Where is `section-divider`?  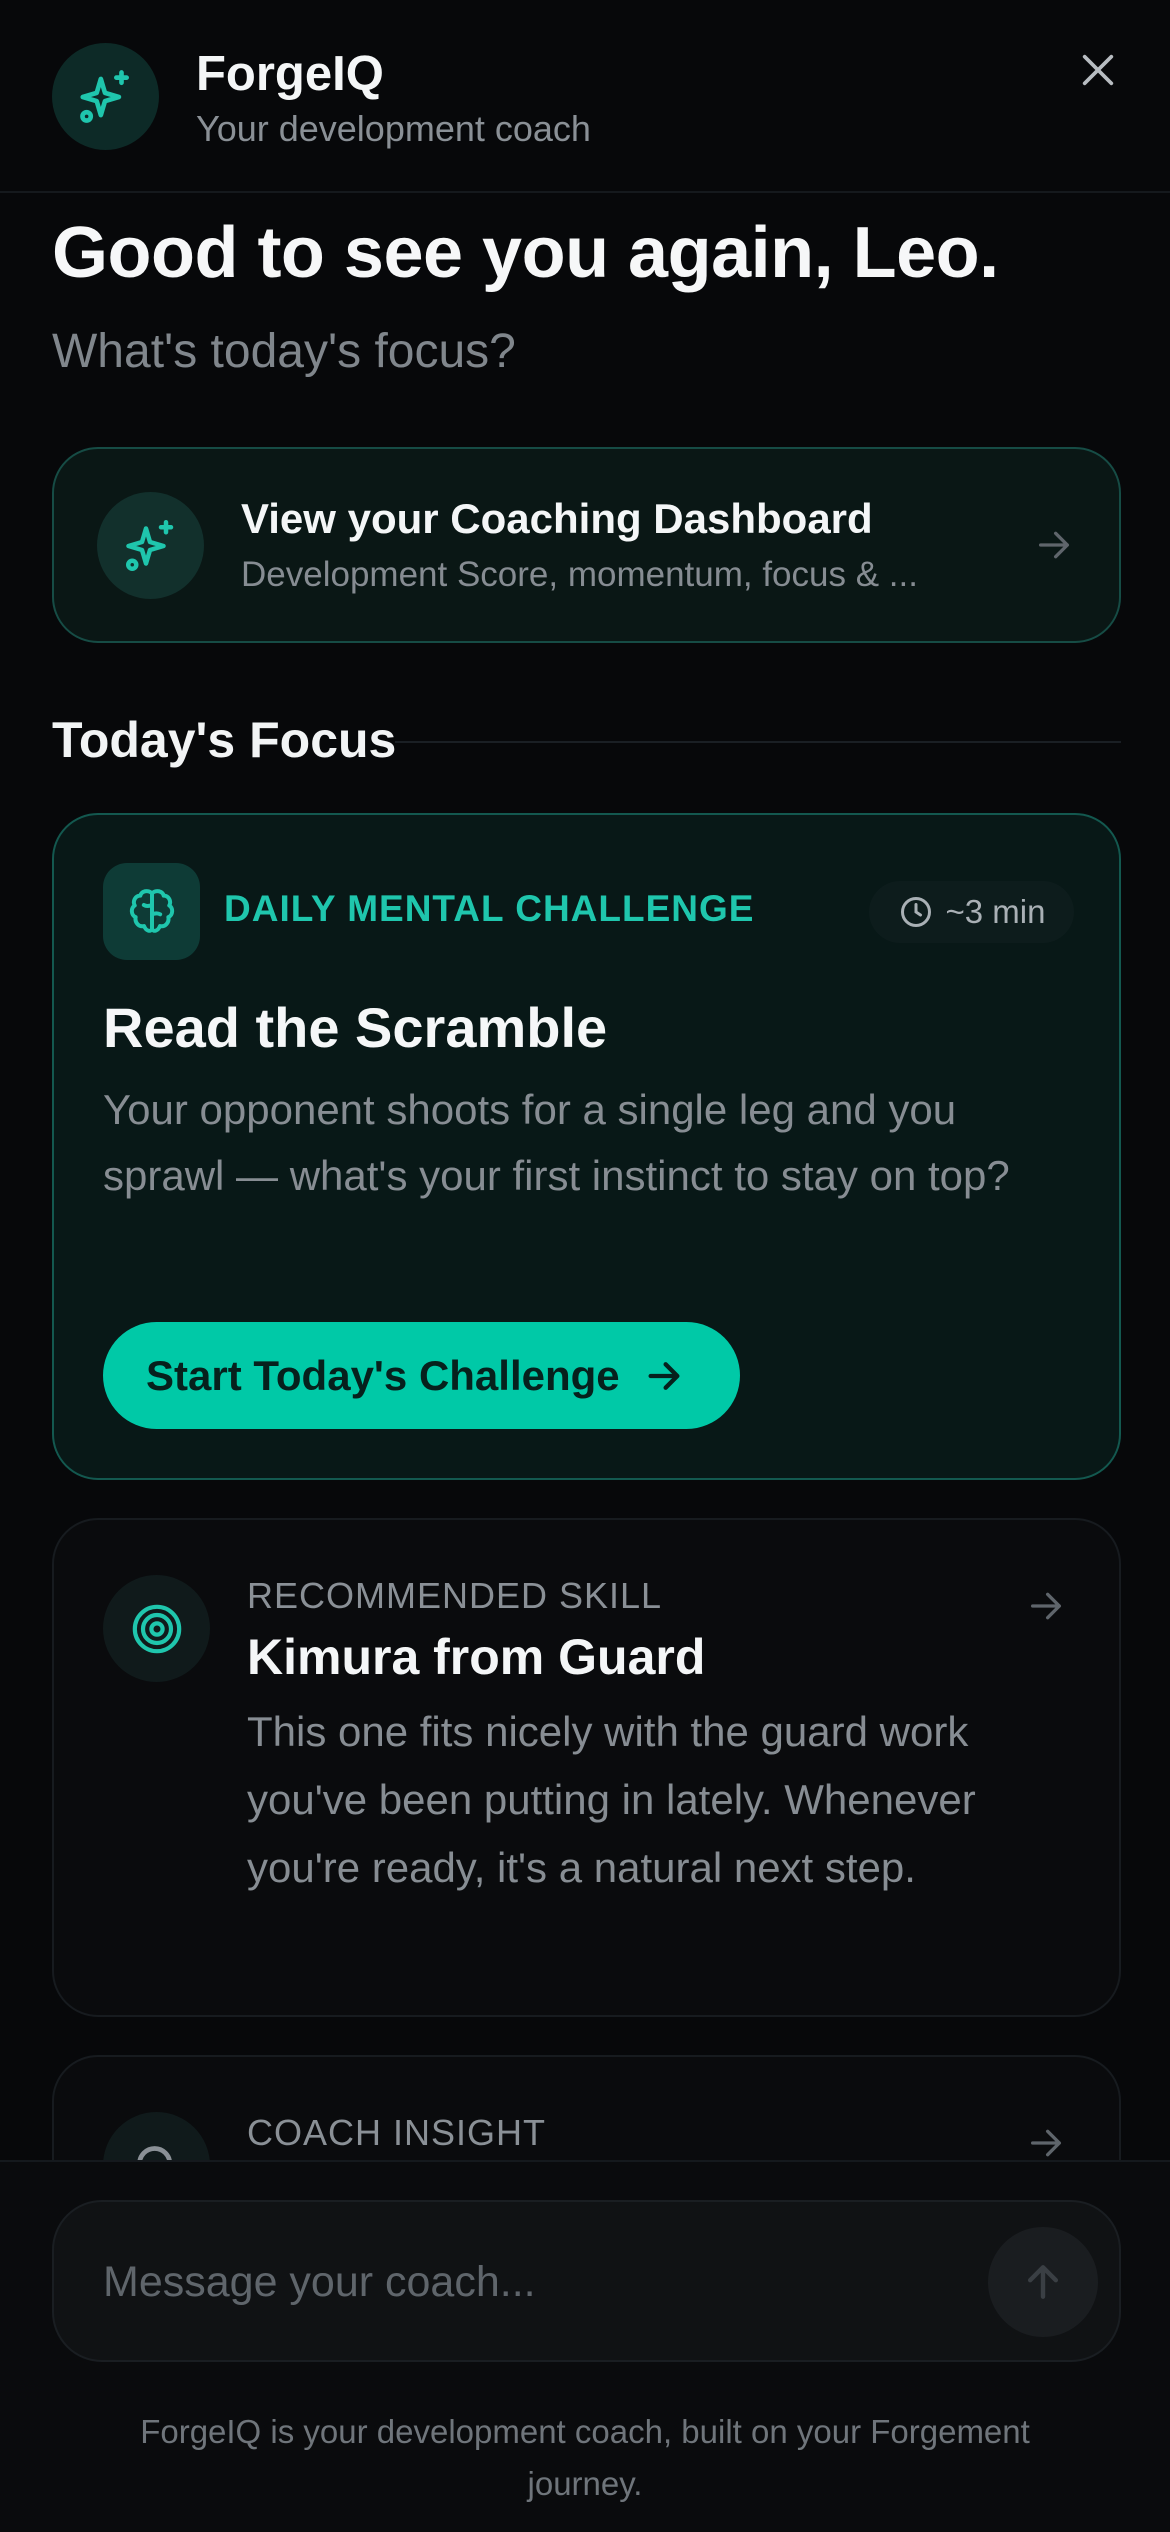 section-divider is located at coordinates (758, 742).